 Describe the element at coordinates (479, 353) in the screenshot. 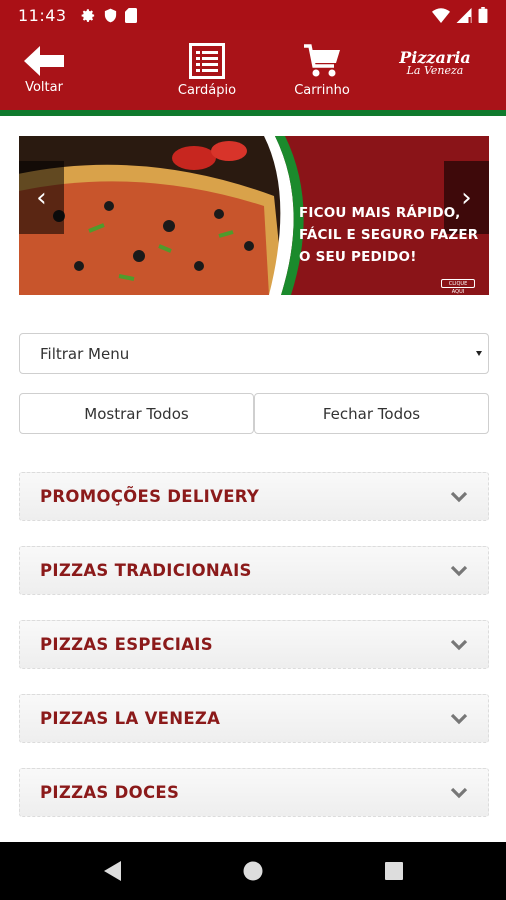

I see `caret-down-icon` at that location.